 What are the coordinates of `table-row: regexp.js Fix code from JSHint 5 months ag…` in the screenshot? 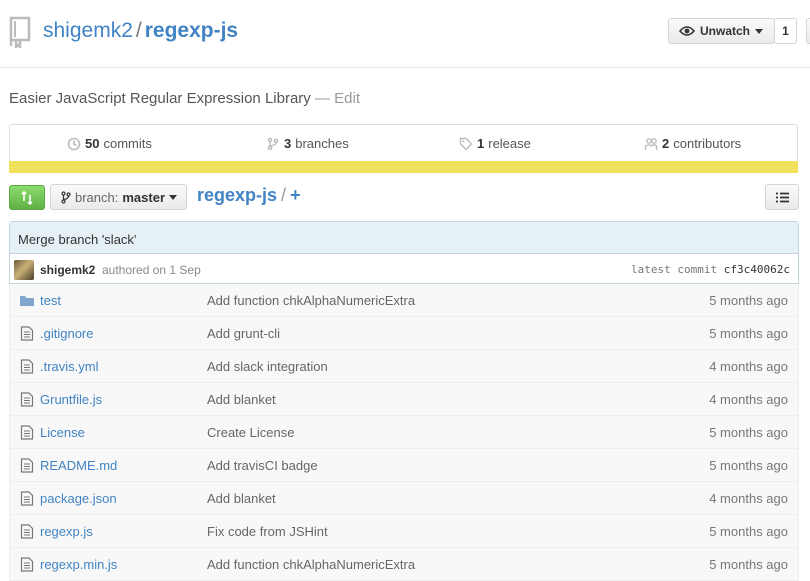 It's located at (404, 531).